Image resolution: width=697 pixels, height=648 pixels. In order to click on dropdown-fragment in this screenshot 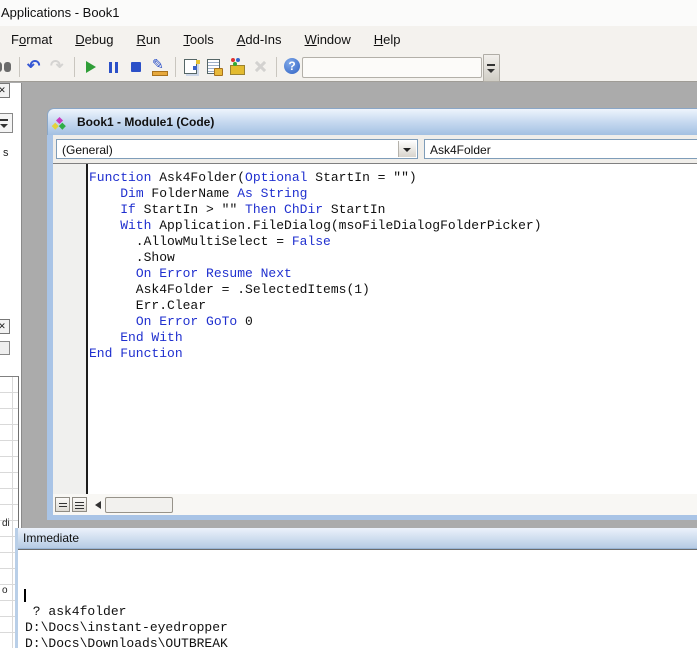, I will do `click(6, 123)`.